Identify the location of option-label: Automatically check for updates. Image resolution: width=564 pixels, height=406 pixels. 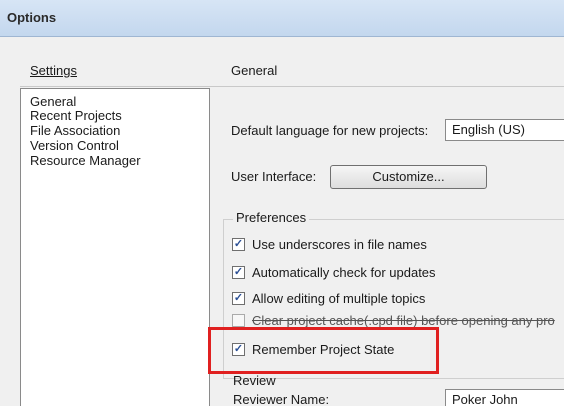
(344, 272).